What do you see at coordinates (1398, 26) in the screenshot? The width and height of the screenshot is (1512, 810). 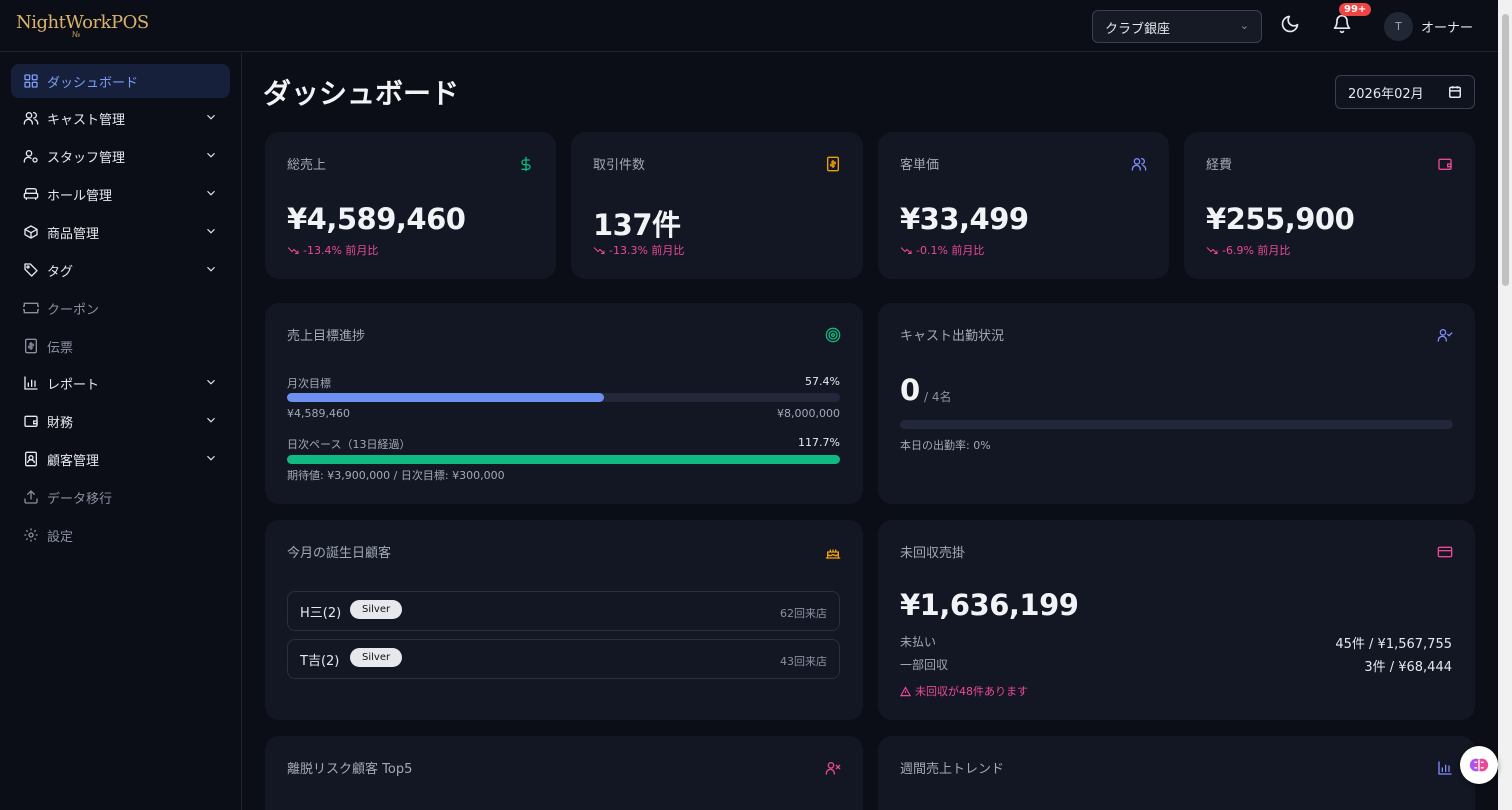 I see `avatar: T` at bounding box center [1398, 26].